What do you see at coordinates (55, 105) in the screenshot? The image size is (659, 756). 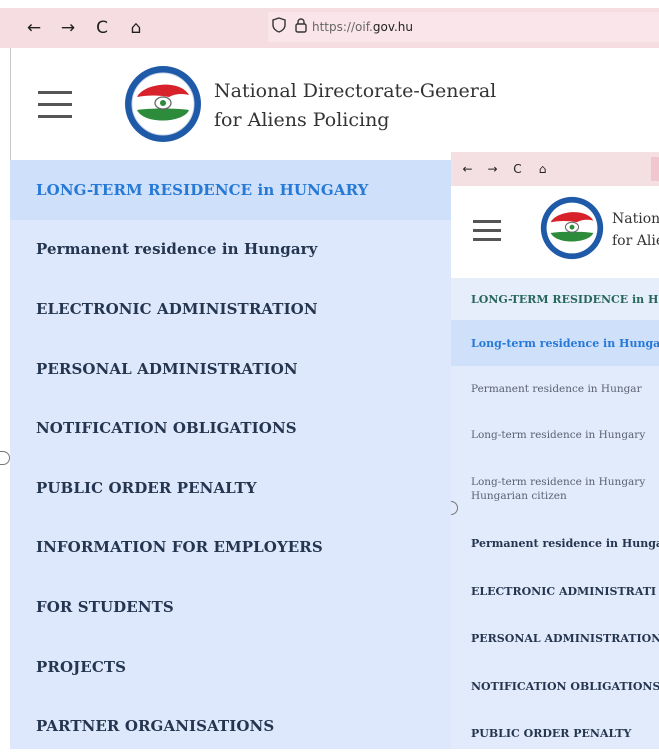 I see `hamburger-menu-icon` at bounding box center [55, 105].